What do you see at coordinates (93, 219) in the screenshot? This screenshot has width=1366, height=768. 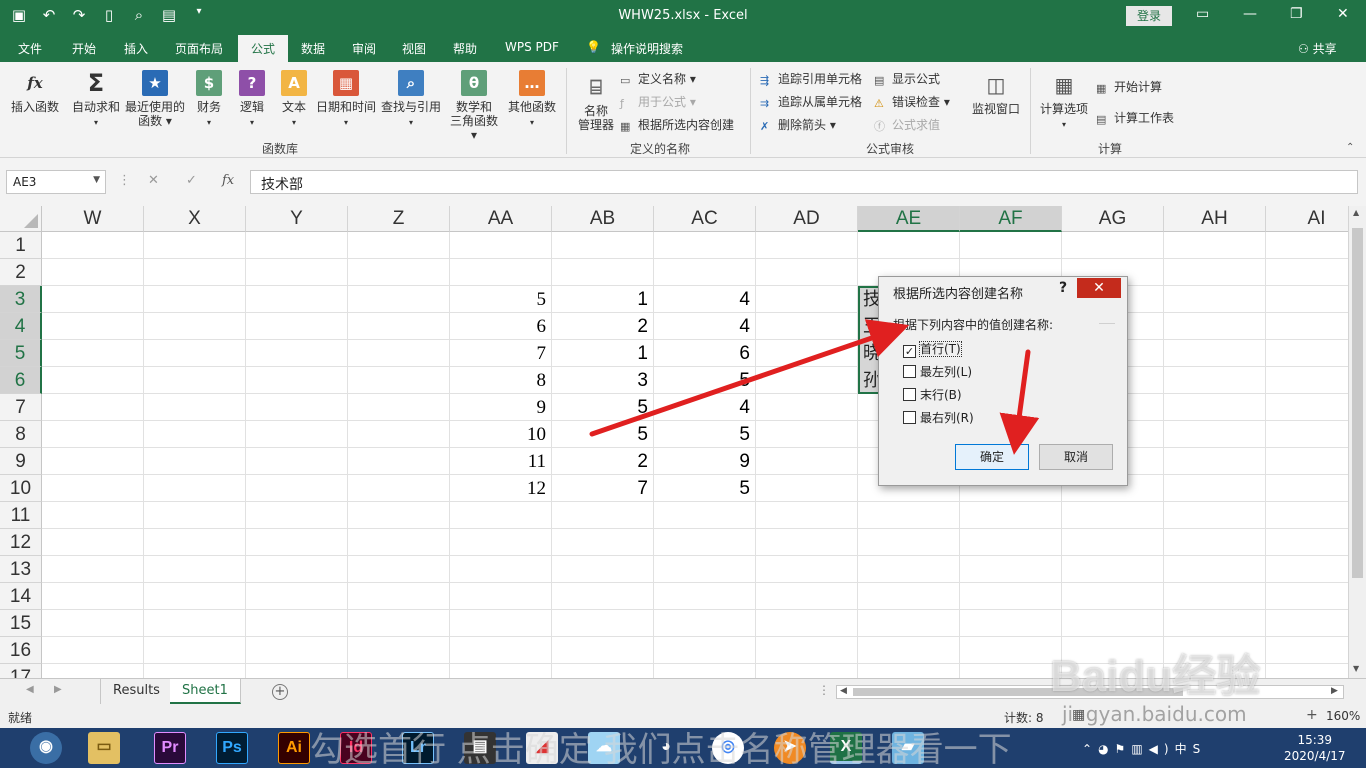 I see `column-header-w: W` at bounding box center [93, 219].